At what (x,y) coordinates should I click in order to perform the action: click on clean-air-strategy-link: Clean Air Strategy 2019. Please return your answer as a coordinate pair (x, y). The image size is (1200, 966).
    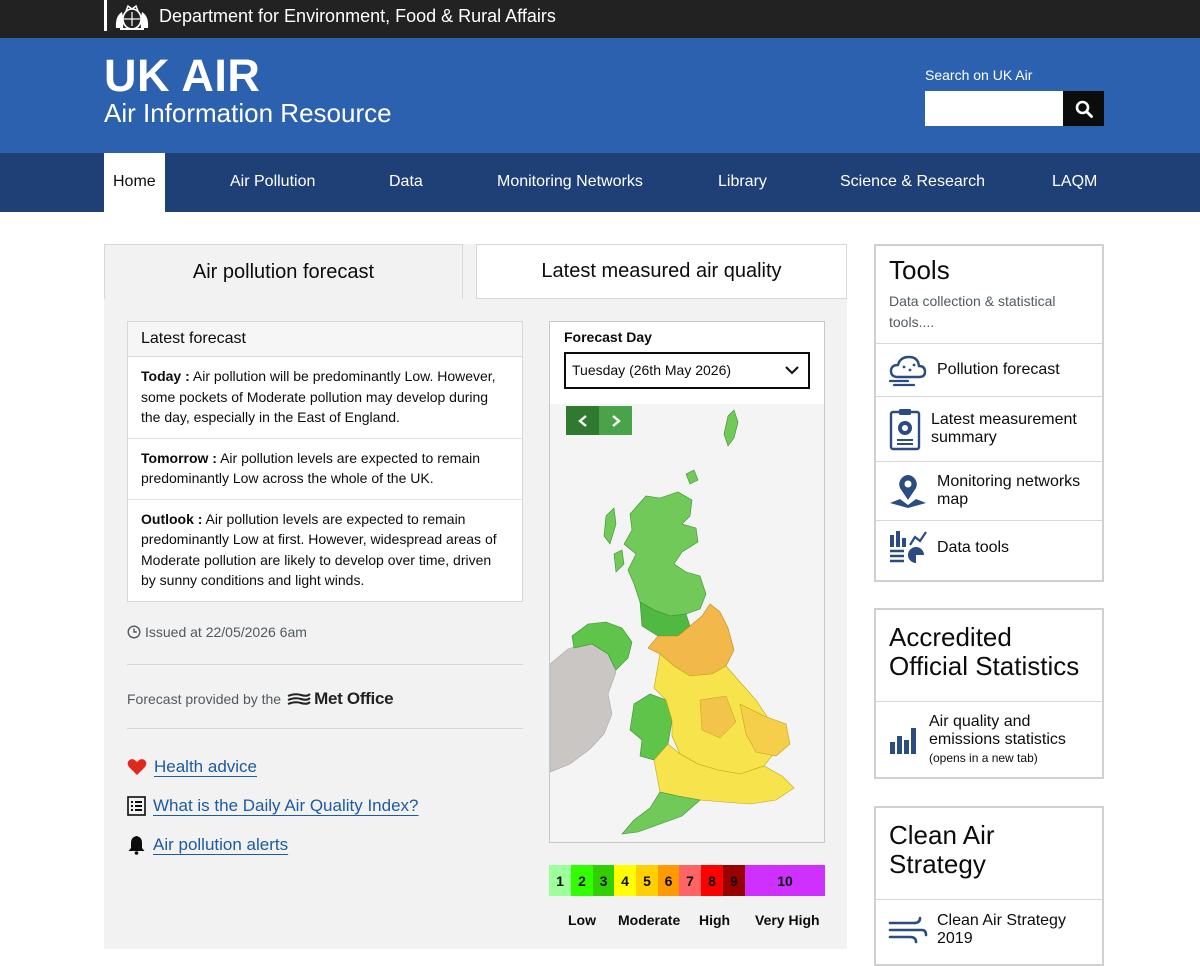
    Looking at the image, I should click on (989, 929).